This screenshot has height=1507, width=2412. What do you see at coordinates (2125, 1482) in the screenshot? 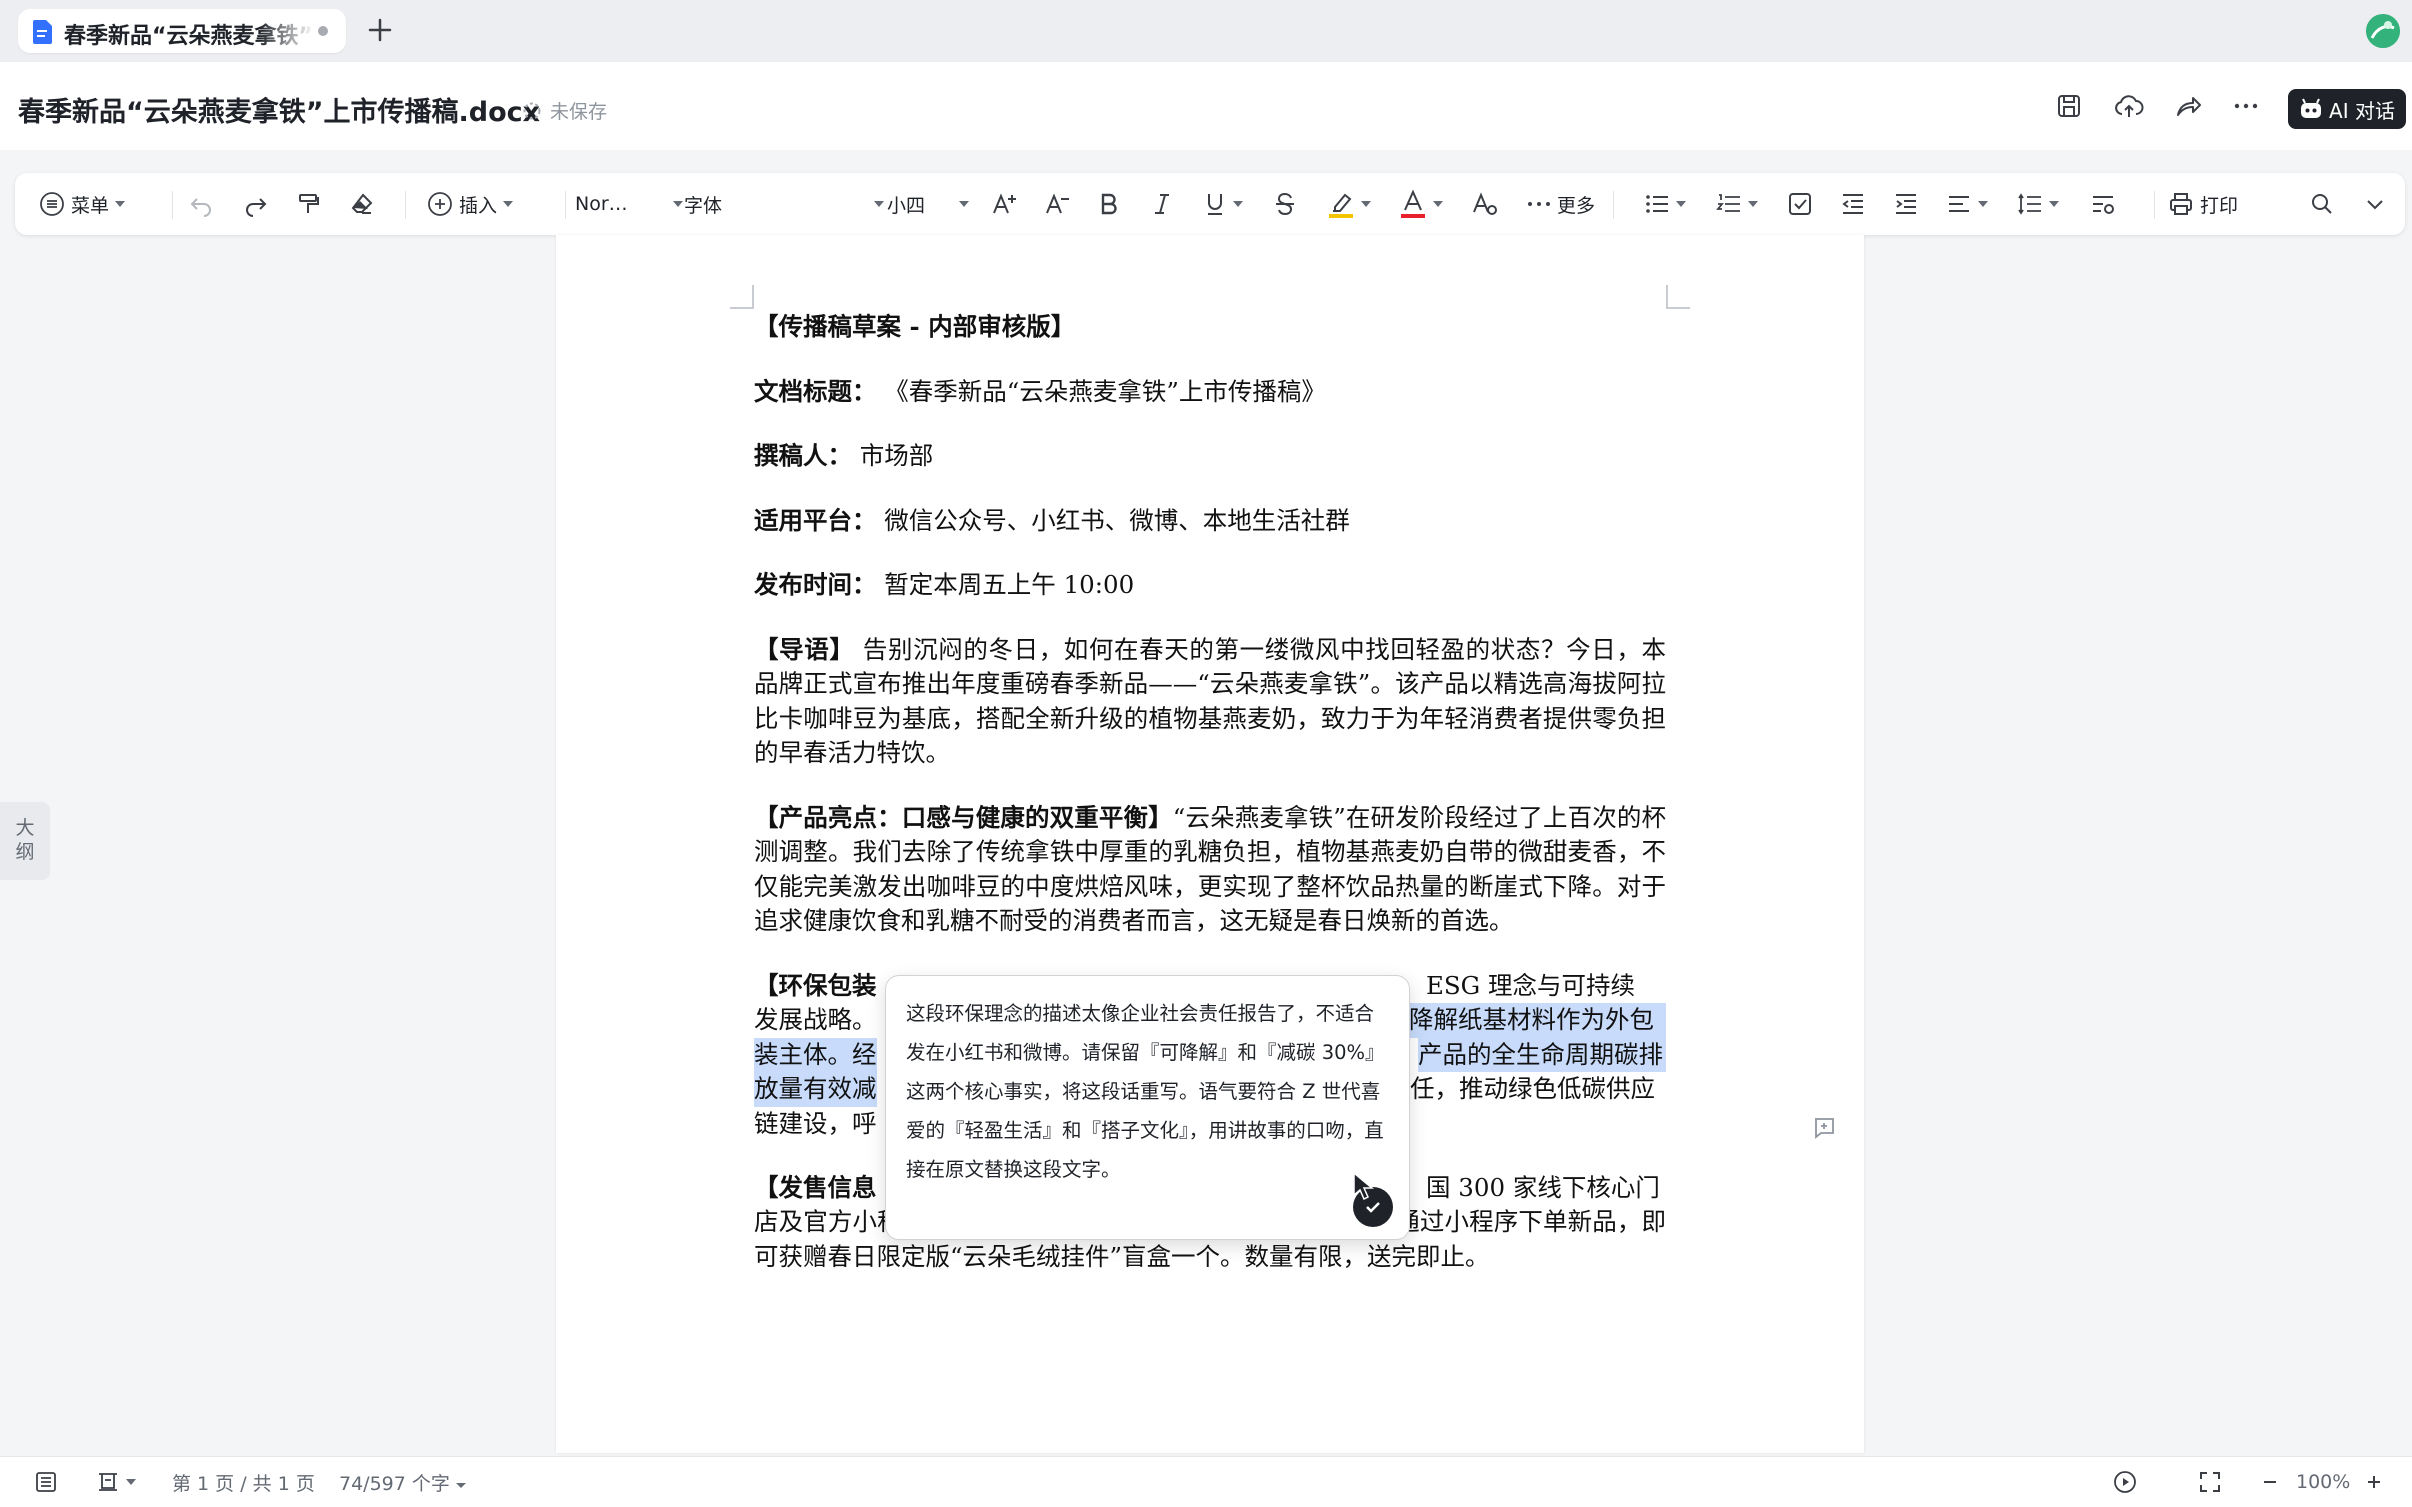
I see `play-button` at bounding box center [2125, 1482].